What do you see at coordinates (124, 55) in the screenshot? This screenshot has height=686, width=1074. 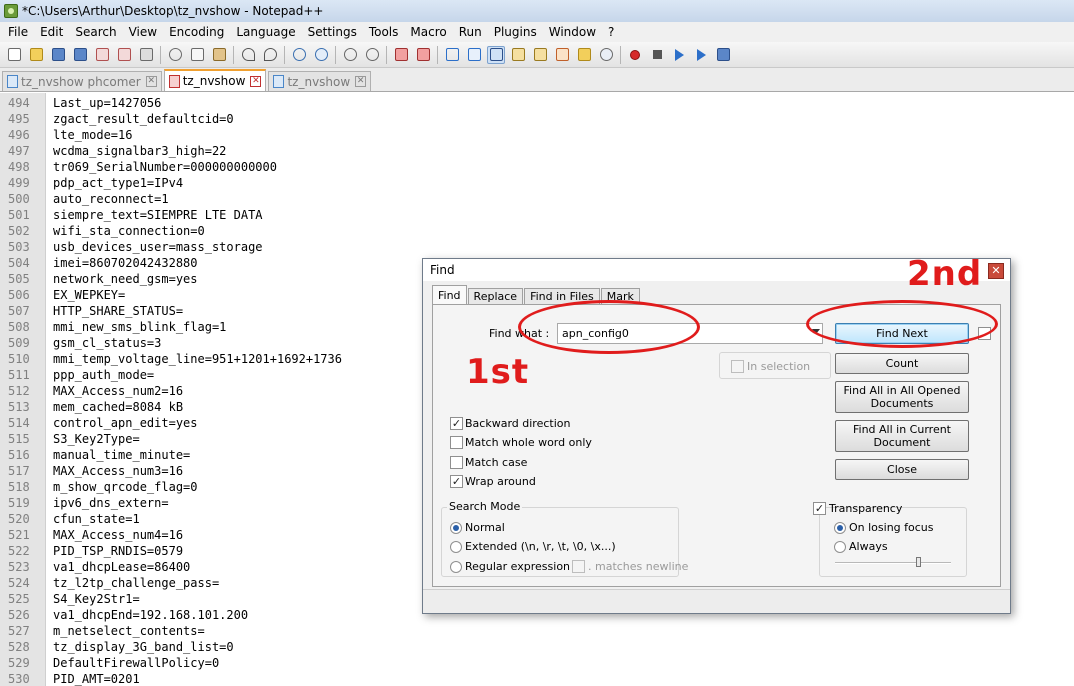 I see `close-all-icon` at bounding box center [124, 55].